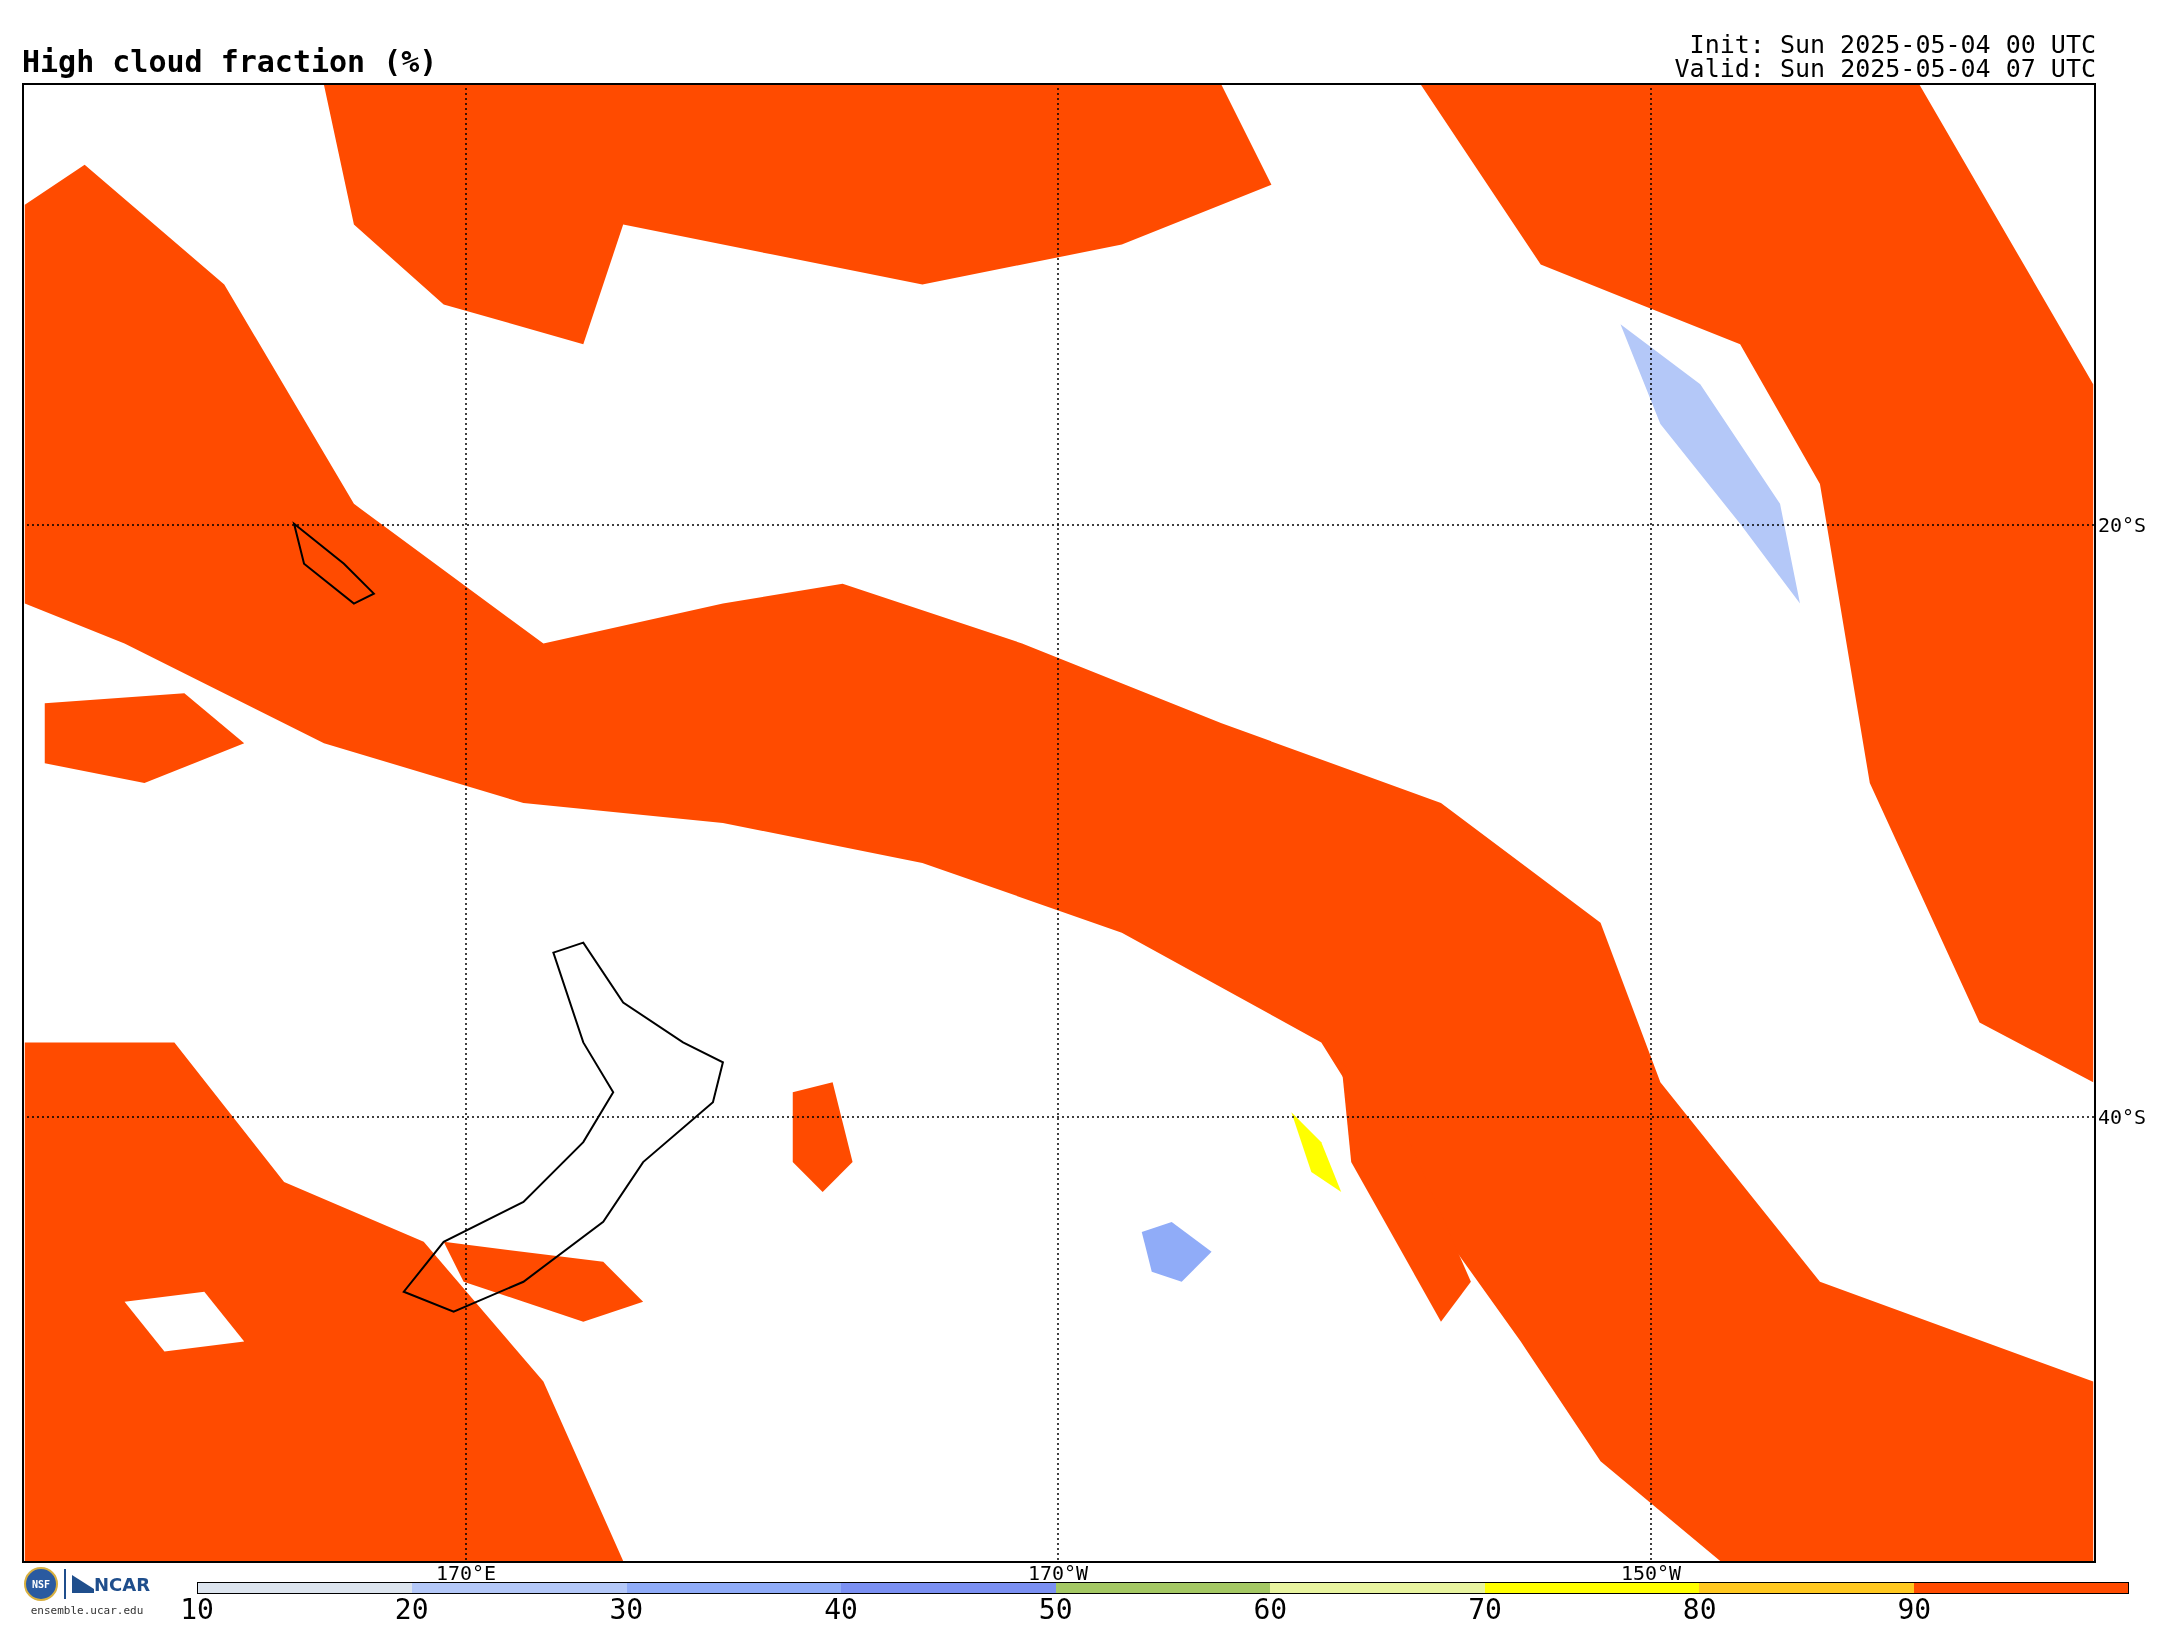  I want to click on longitude-label: 170°E, so click(466, 1573).